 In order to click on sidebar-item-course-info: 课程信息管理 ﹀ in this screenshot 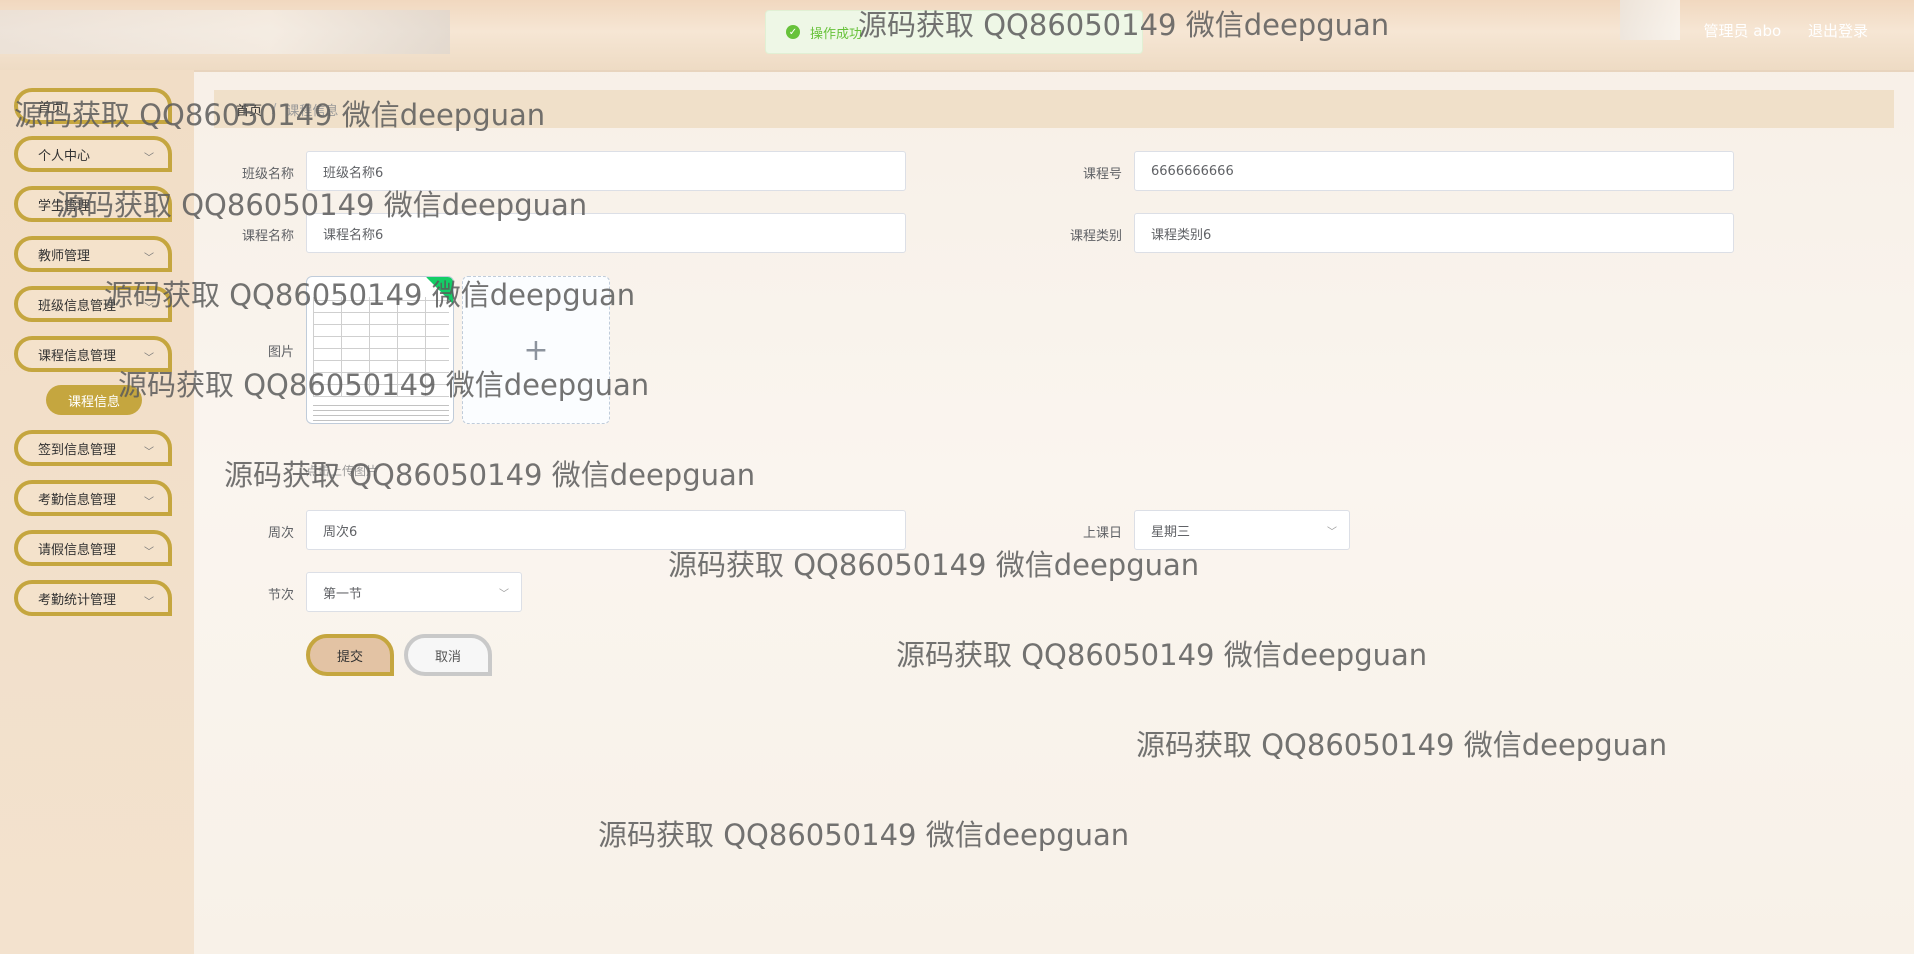, I will do `click(93, 354)`.